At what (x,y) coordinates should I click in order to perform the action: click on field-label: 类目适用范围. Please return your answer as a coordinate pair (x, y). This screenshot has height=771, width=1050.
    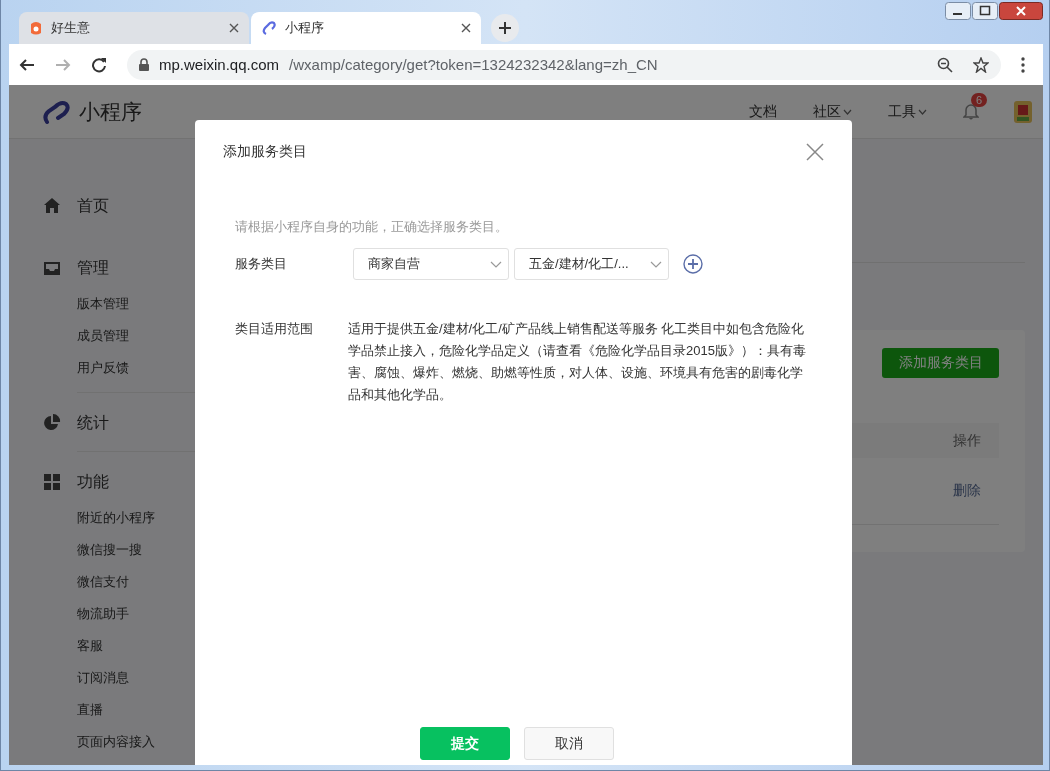
    Looking at the image, I should click on (274, 329).